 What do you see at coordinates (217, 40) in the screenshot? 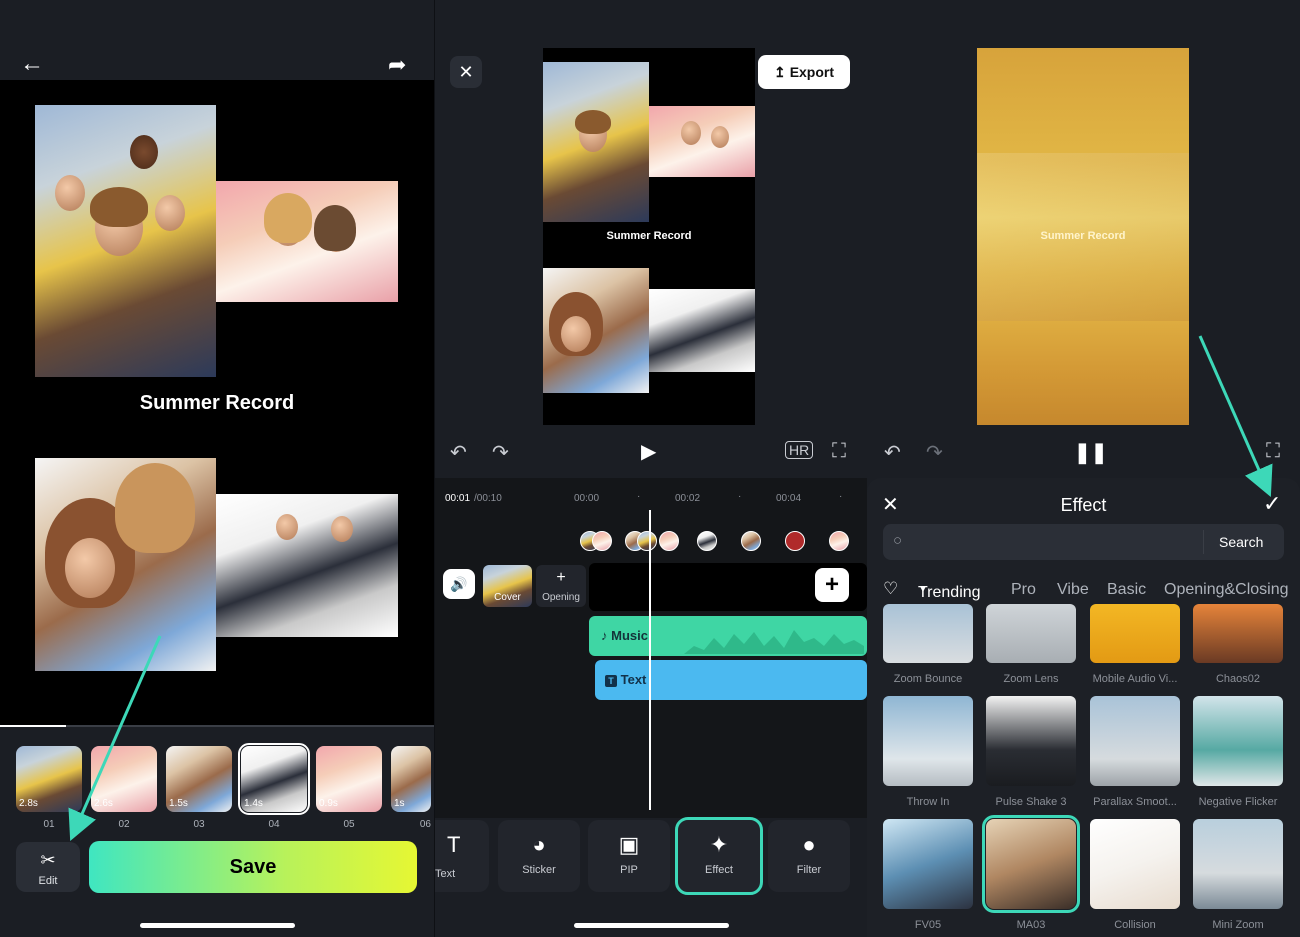
I see `top-bar: ← ➦` at bounding box center [217, 40].